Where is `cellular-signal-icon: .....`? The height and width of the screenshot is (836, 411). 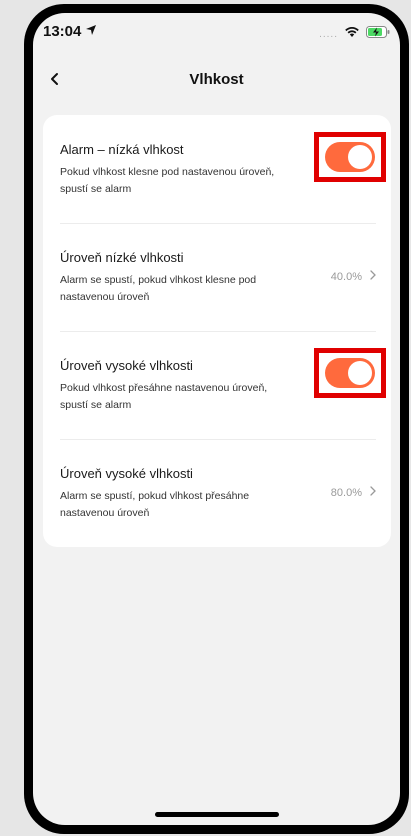 cellular-signal-icon: ..... is located at coordinates (328, 34).